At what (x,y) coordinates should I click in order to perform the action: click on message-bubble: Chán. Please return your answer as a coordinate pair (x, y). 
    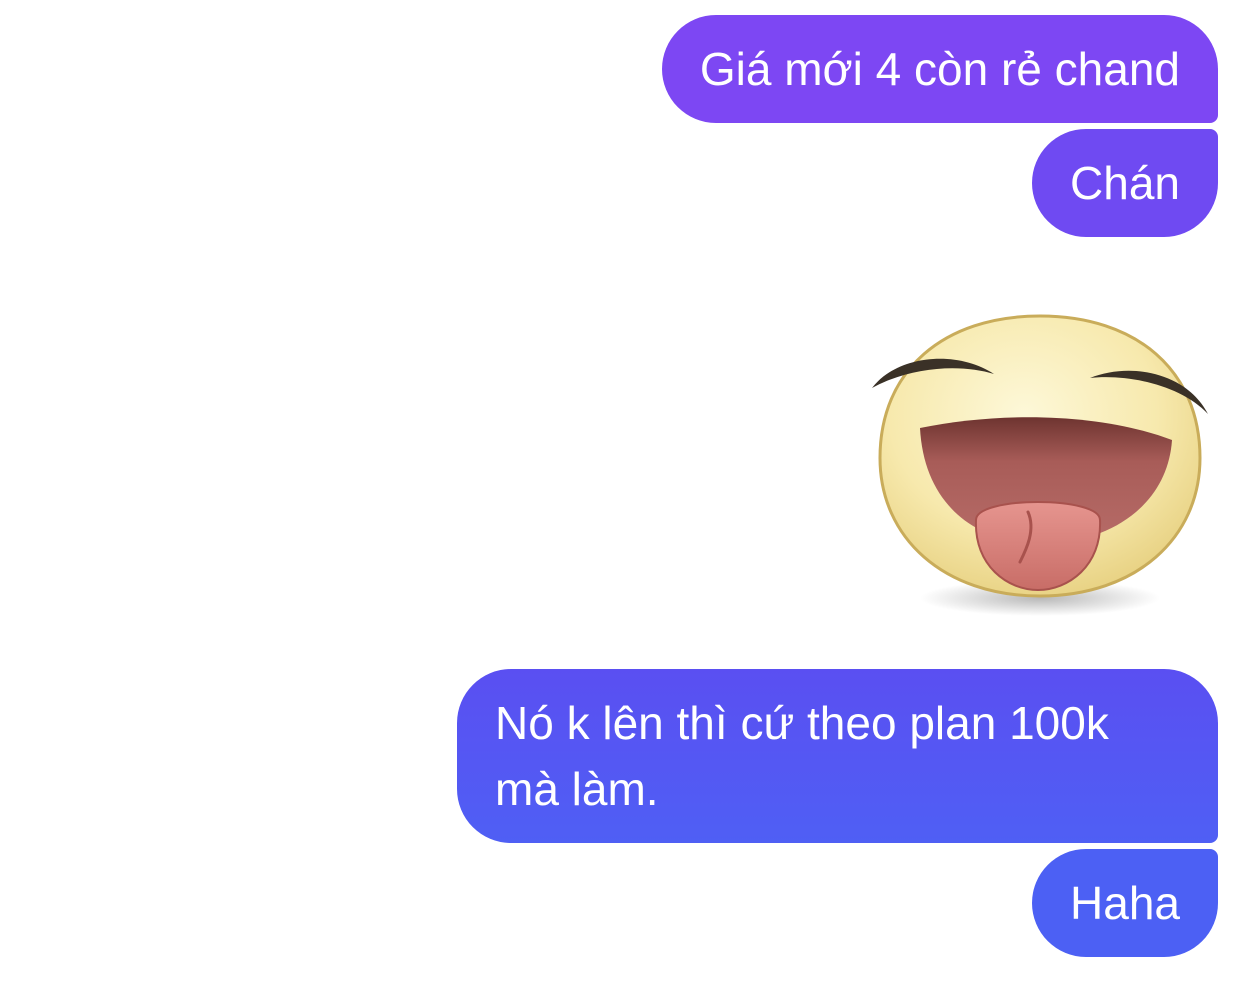
    Looking at the image, I should click on (1125, 183).